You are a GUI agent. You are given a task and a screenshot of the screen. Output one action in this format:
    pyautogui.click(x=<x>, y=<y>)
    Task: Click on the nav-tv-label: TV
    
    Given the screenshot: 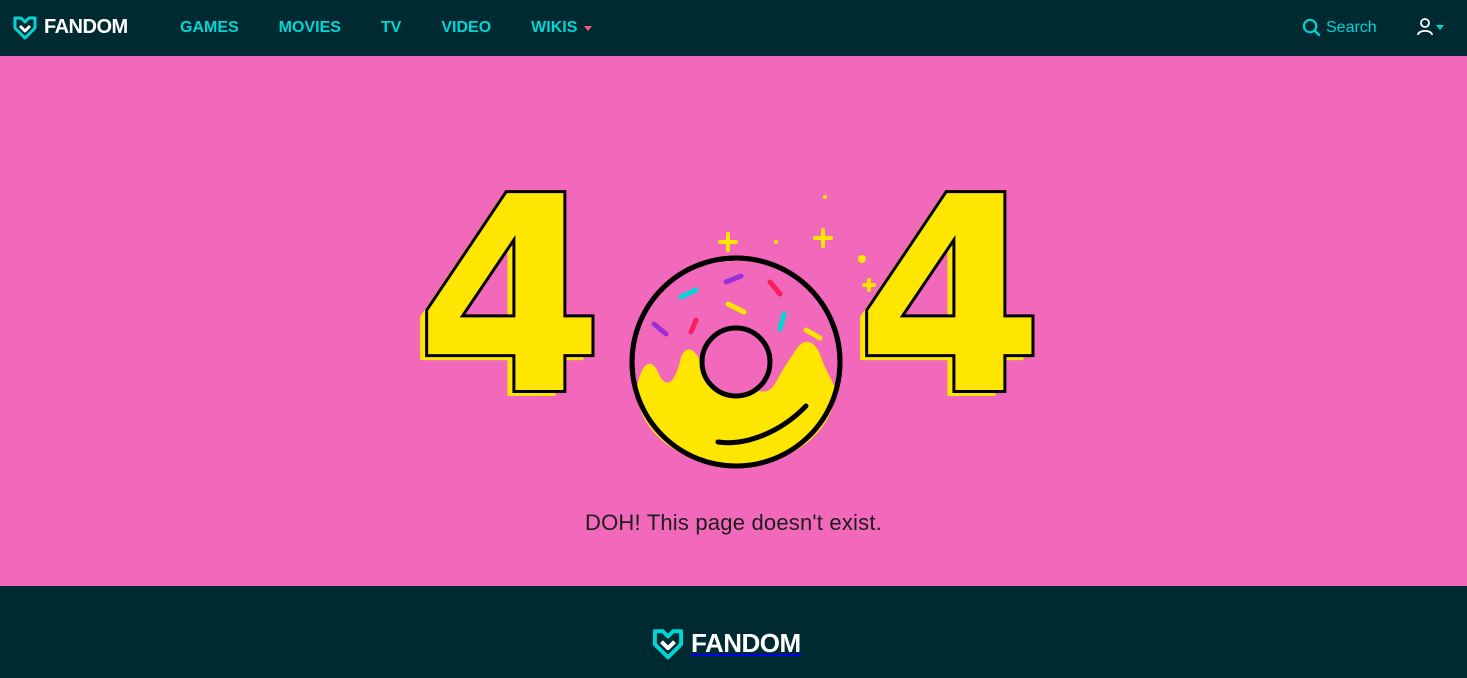 What is the action you would take?
    pyautogui.click(x=391, y=27)
    